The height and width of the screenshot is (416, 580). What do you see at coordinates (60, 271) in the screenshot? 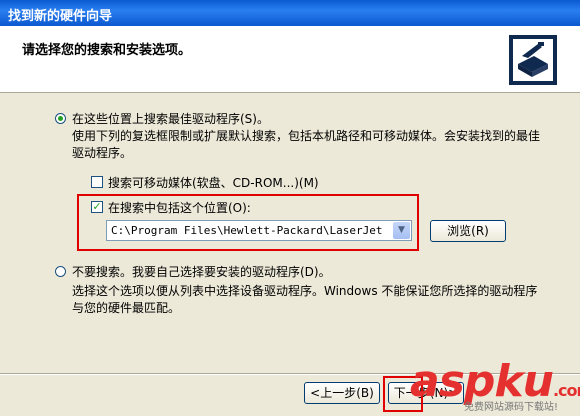
I see `nosearch-radio` at bounding box center [60, 271].